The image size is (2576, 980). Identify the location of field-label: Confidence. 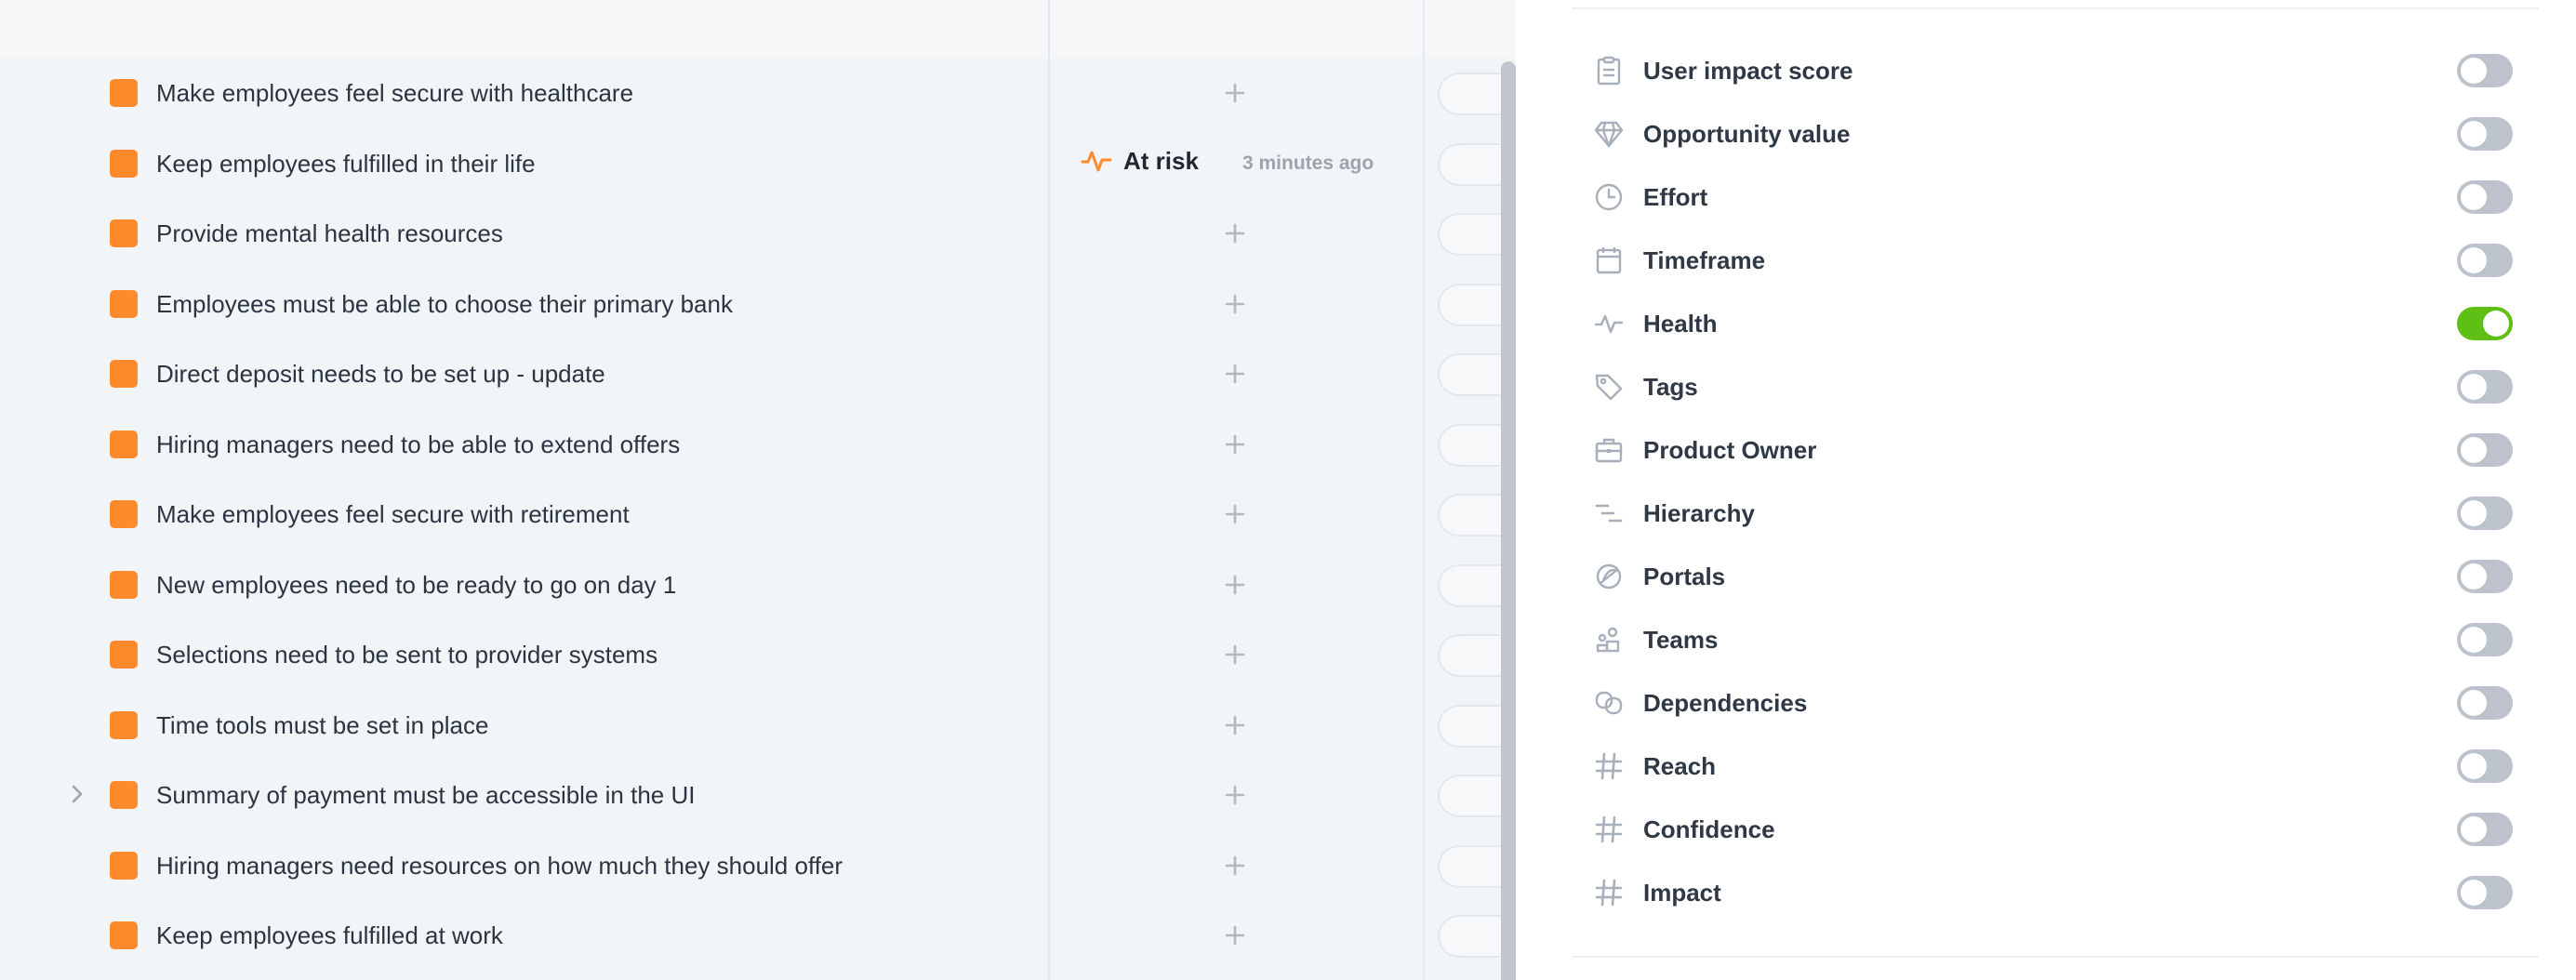
(1709, 829).